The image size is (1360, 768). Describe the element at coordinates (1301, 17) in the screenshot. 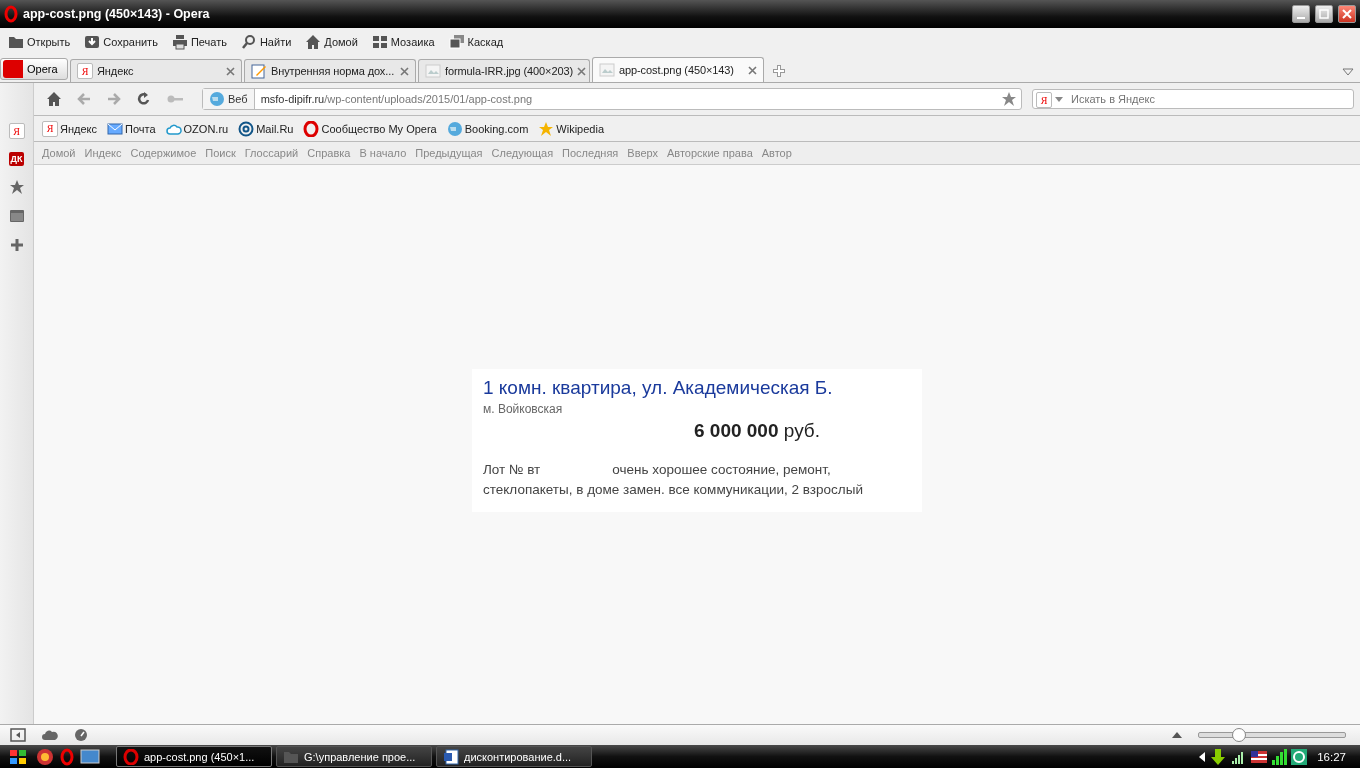

I see `minimize-icon` at that location.